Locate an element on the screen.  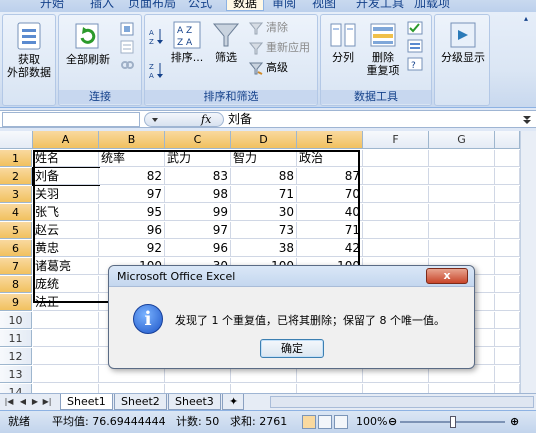
row-header-6: 6 is located at coordinates (16, 248).